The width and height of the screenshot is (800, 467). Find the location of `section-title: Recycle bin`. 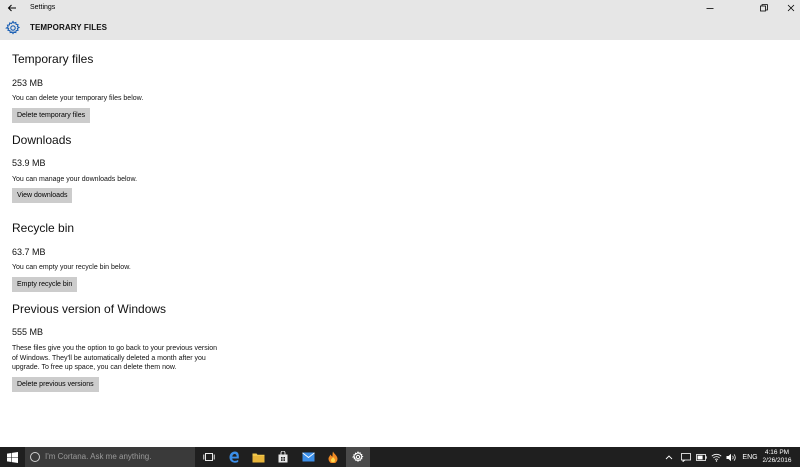

section-title: Recycle bin is located at coordinates (43, 228).